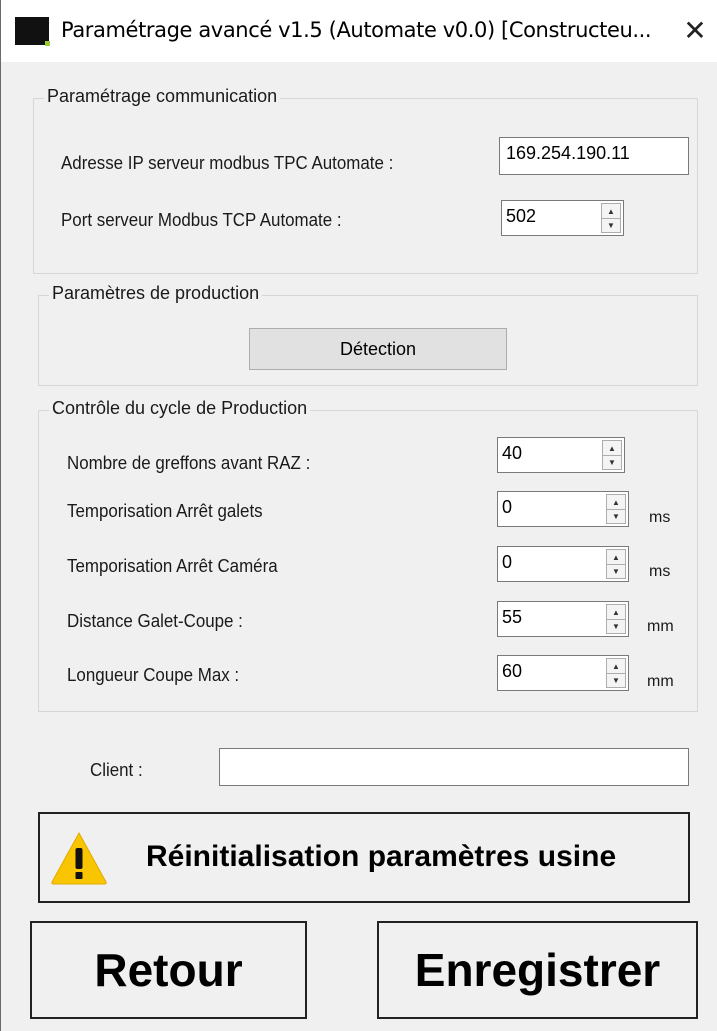  Describe the element at coordinates (660, 517) in the screenshot. I see `galets-delay-unit: ms` at that location.